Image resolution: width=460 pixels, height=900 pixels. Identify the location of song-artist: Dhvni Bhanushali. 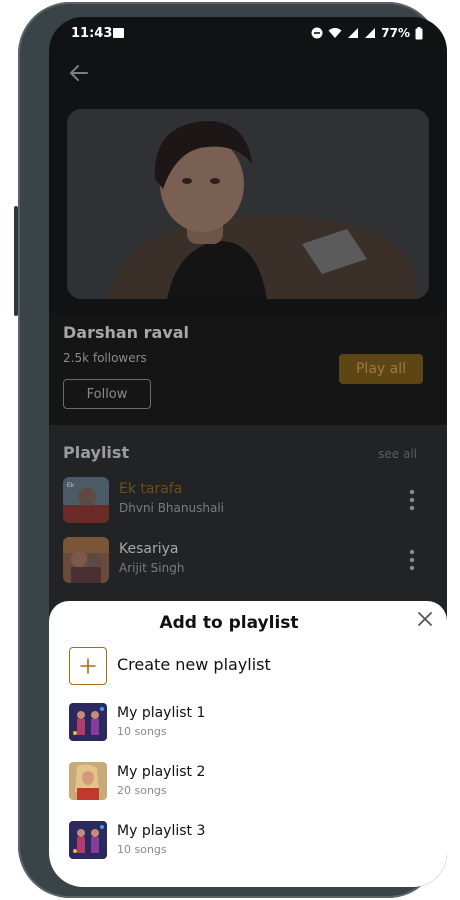
(171, 508).